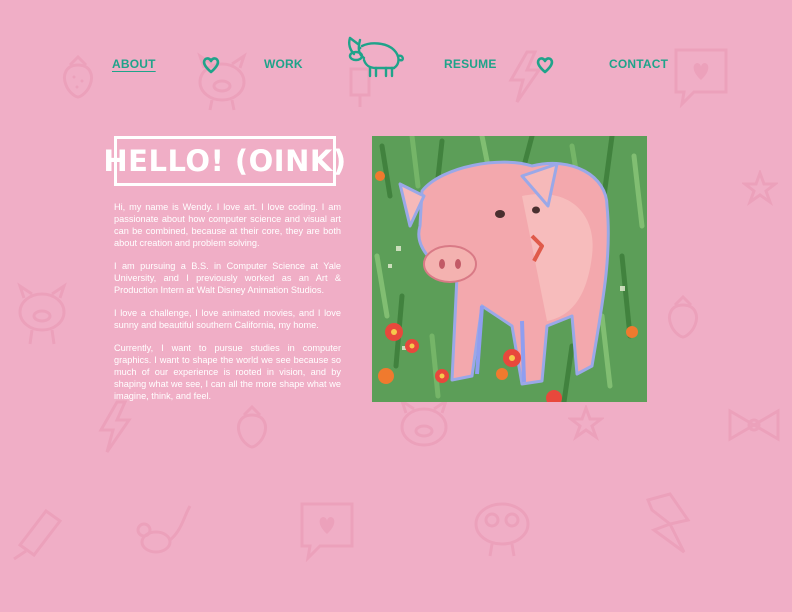  I want to click on page-title: HELLO! (OINK), so click(224, 161).